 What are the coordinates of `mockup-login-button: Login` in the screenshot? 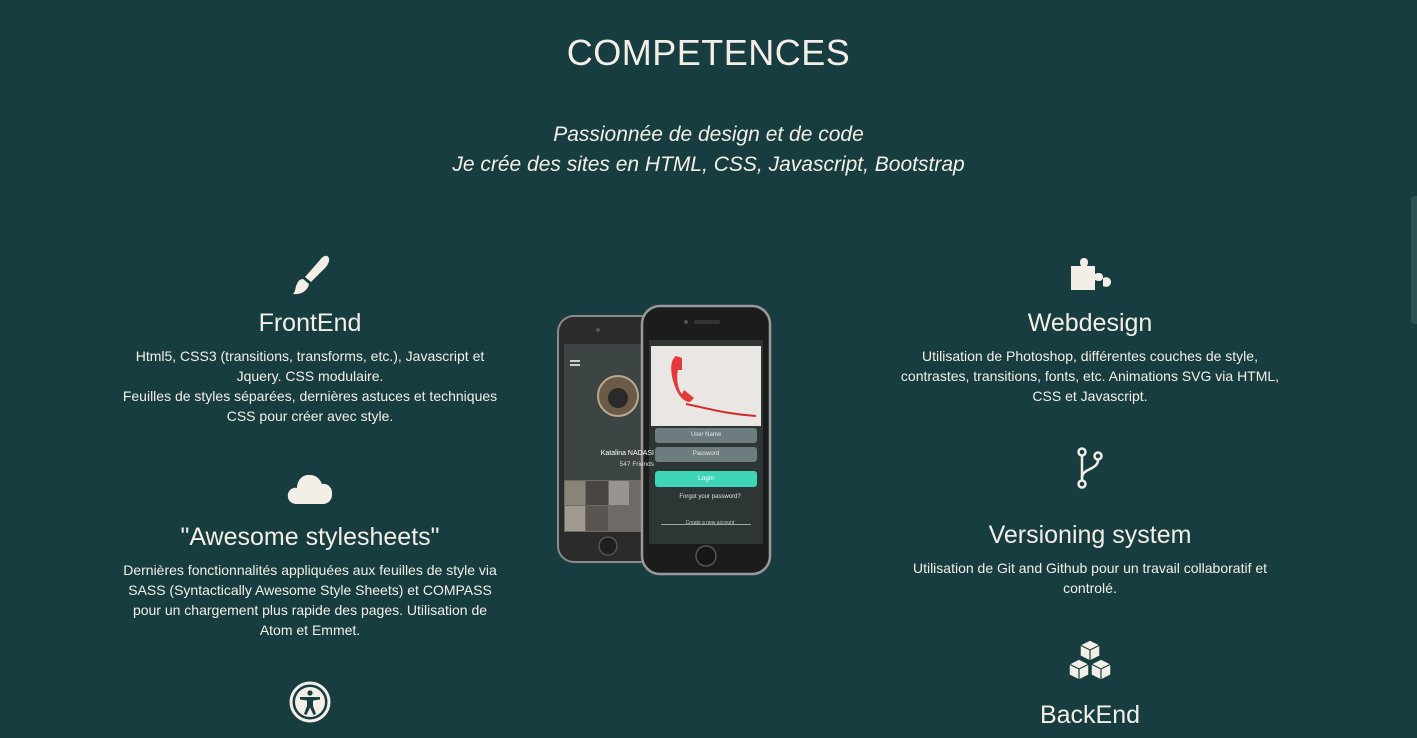 It's located at (706, 478).